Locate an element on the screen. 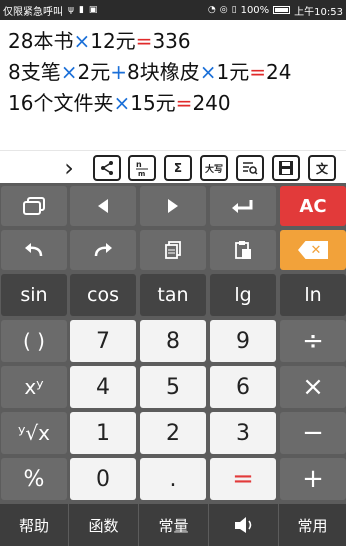 The height and width of the screenshot is (546, 346). result: 24 is located at coordinates (279, 72).